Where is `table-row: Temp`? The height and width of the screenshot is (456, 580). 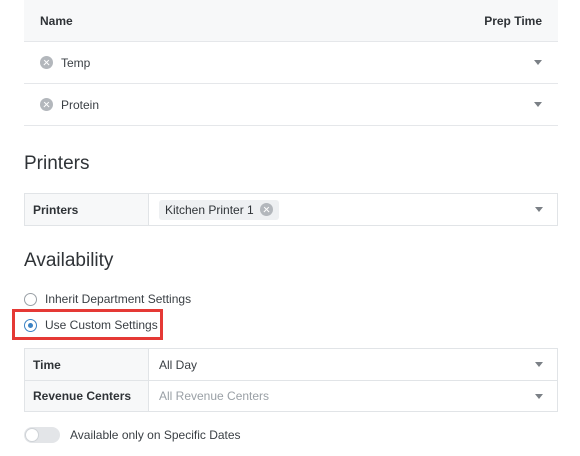 table-row: Temp is located at coordinates (291, 63).